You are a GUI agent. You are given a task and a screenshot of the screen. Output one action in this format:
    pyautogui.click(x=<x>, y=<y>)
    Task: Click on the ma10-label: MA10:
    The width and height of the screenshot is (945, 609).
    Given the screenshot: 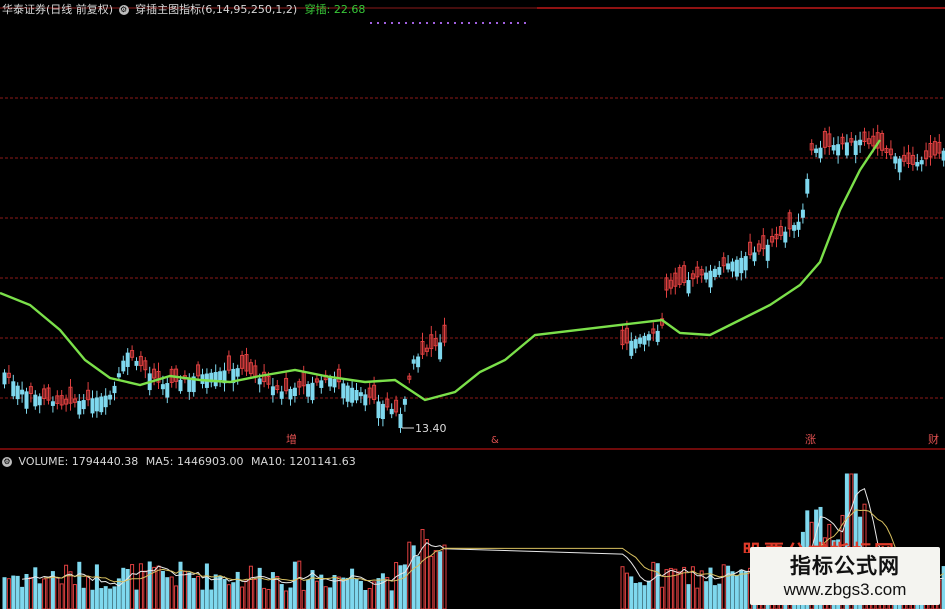 What is the action you would take?
    pyautogui.click(x=268, y=461)
    